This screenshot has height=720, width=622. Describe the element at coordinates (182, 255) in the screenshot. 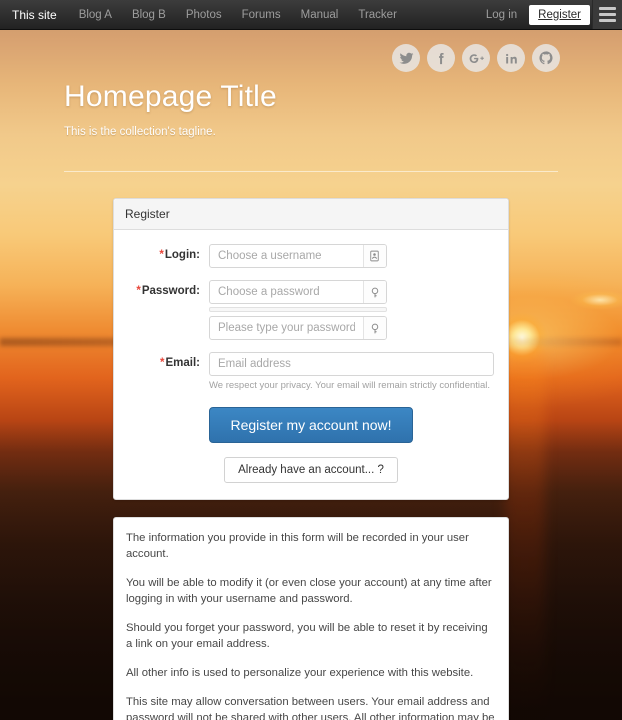

I see `login-label-text: Login:` at that location.